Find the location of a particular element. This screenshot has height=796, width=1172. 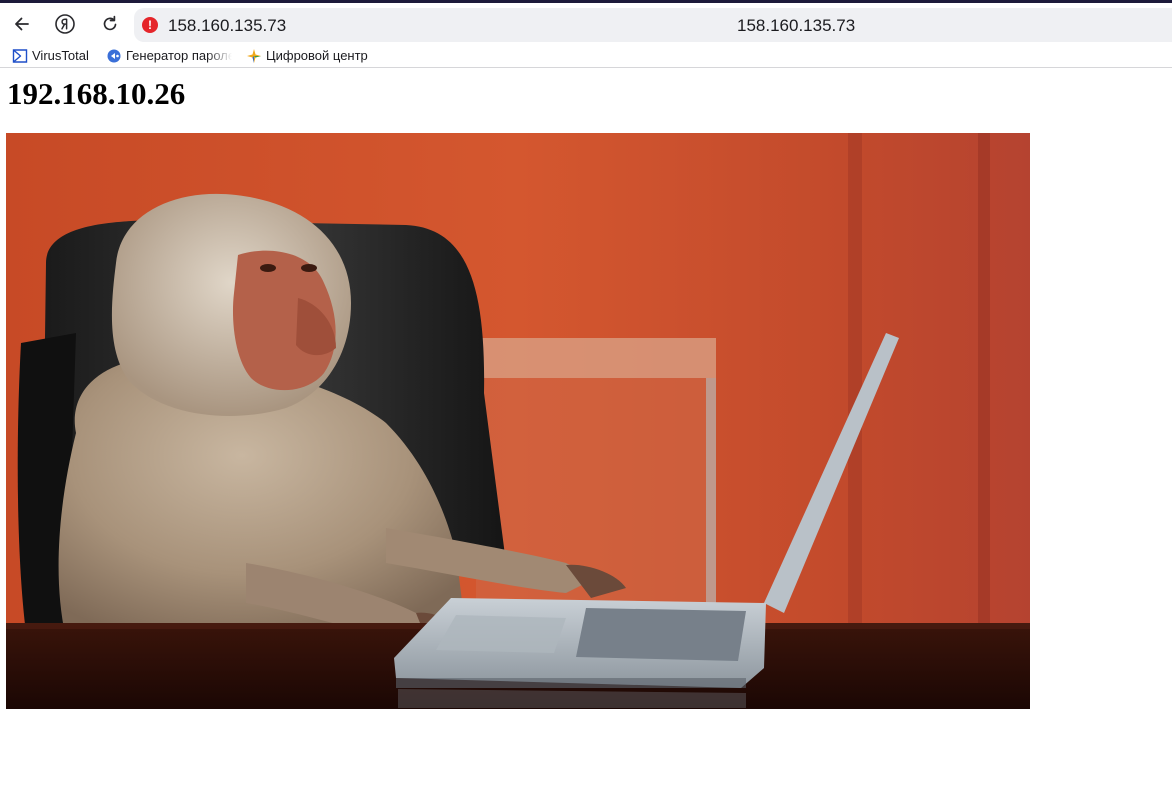

back-arrow-icon is located at coordinates (22, 24).